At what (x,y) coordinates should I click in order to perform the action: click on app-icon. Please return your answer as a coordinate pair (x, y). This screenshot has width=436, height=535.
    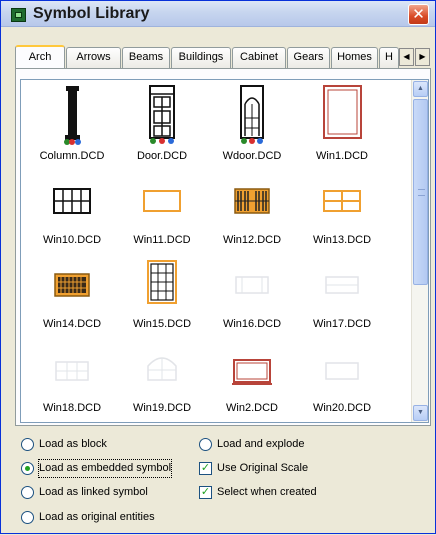
    Looking at the image, I should click on (18, 15).